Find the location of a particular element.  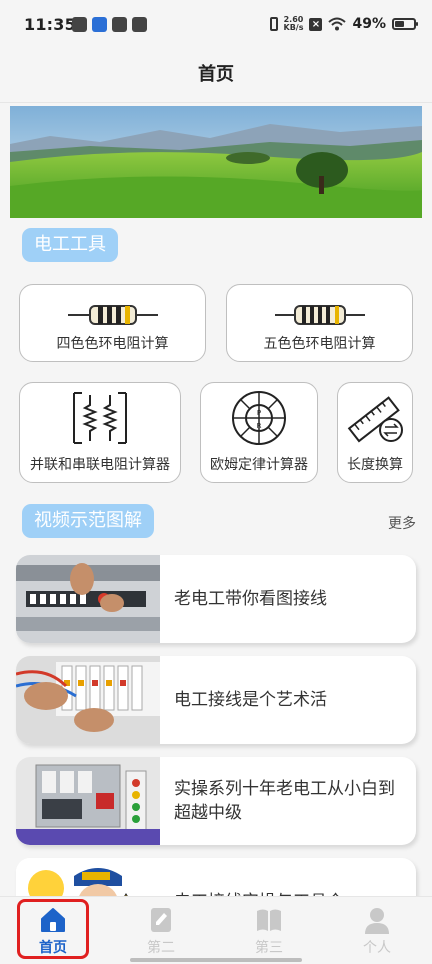

wifi-icon is located at coordinates (337, 24).